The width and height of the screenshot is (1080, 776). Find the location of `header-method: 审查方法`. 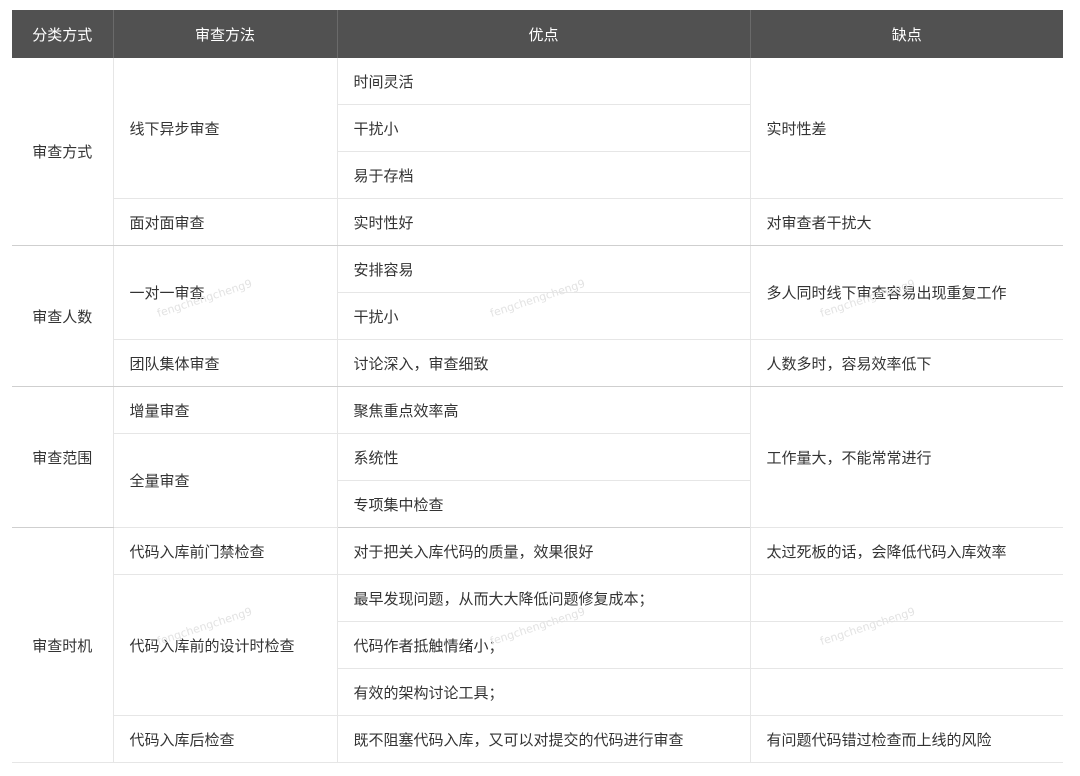

header-method: 审查方法 is located at coordinates (224, 34).